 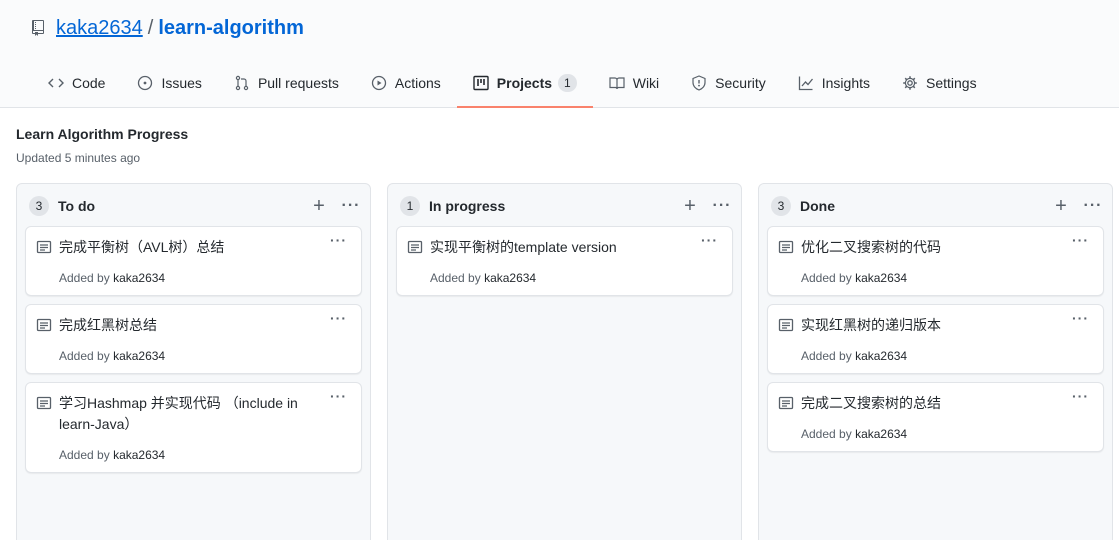 What do you see at coordinates (99, 28) in the screenshot?
I see `repo-owner-link: kaka2634` at bounding box center [99, 28].